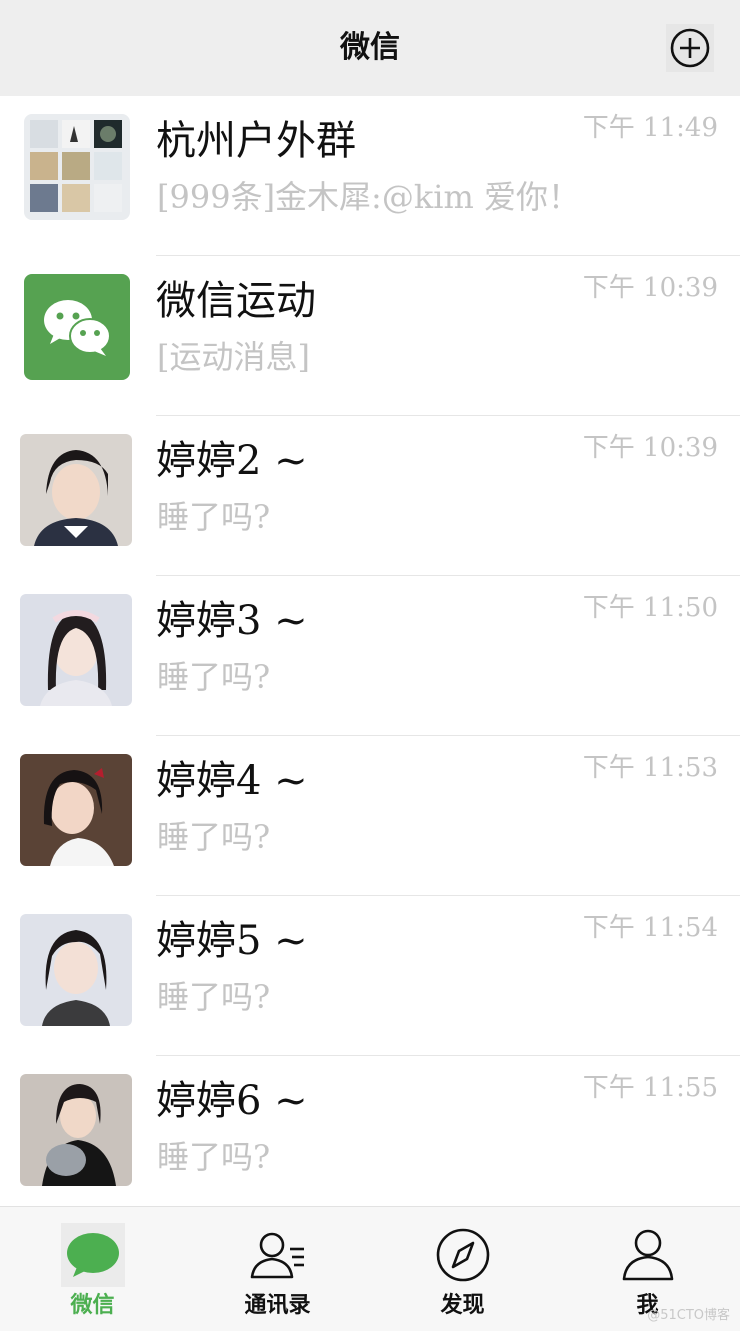  I want to click on chat-bubble-icon, so click(92, 1255).